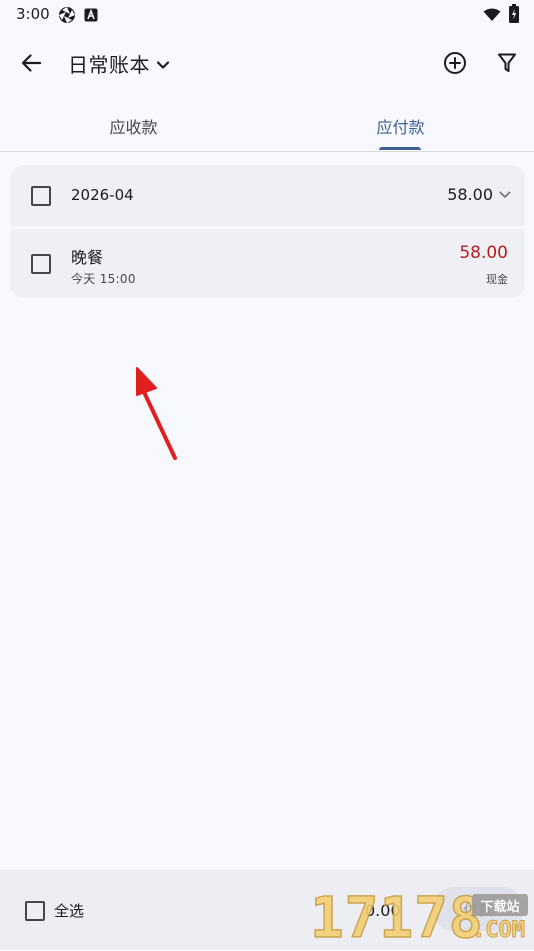 The height and width of the screenshot is (951, 534). Describe the element at coordinates (400, 125) in the screenshot. I see `tab-payable: 应付款` at that location.